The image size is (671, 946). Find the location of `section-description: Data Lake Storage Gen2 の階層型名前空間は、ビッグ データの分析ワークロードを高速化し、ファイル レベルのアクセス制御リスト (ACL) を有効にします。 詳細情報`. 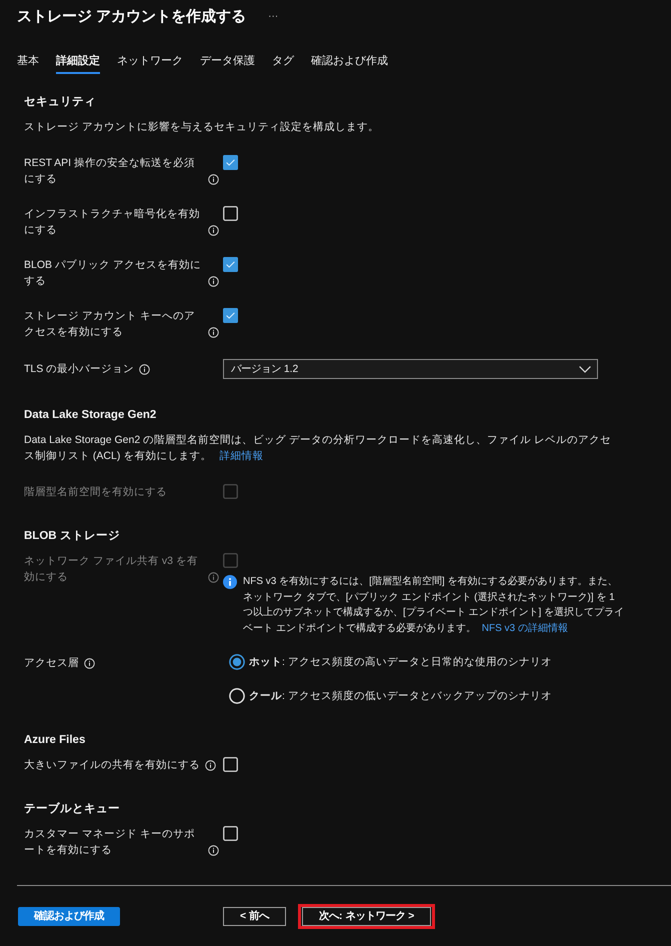

section-description: Data Lake Storage Gen2 の階層型名前空間は、ビッグ データの分析ワークロードを高速化し、ファイル レベルのアクセス制御リスト (ACL) を有効にします。 詳細情報 is located at coordinates (318, 448).